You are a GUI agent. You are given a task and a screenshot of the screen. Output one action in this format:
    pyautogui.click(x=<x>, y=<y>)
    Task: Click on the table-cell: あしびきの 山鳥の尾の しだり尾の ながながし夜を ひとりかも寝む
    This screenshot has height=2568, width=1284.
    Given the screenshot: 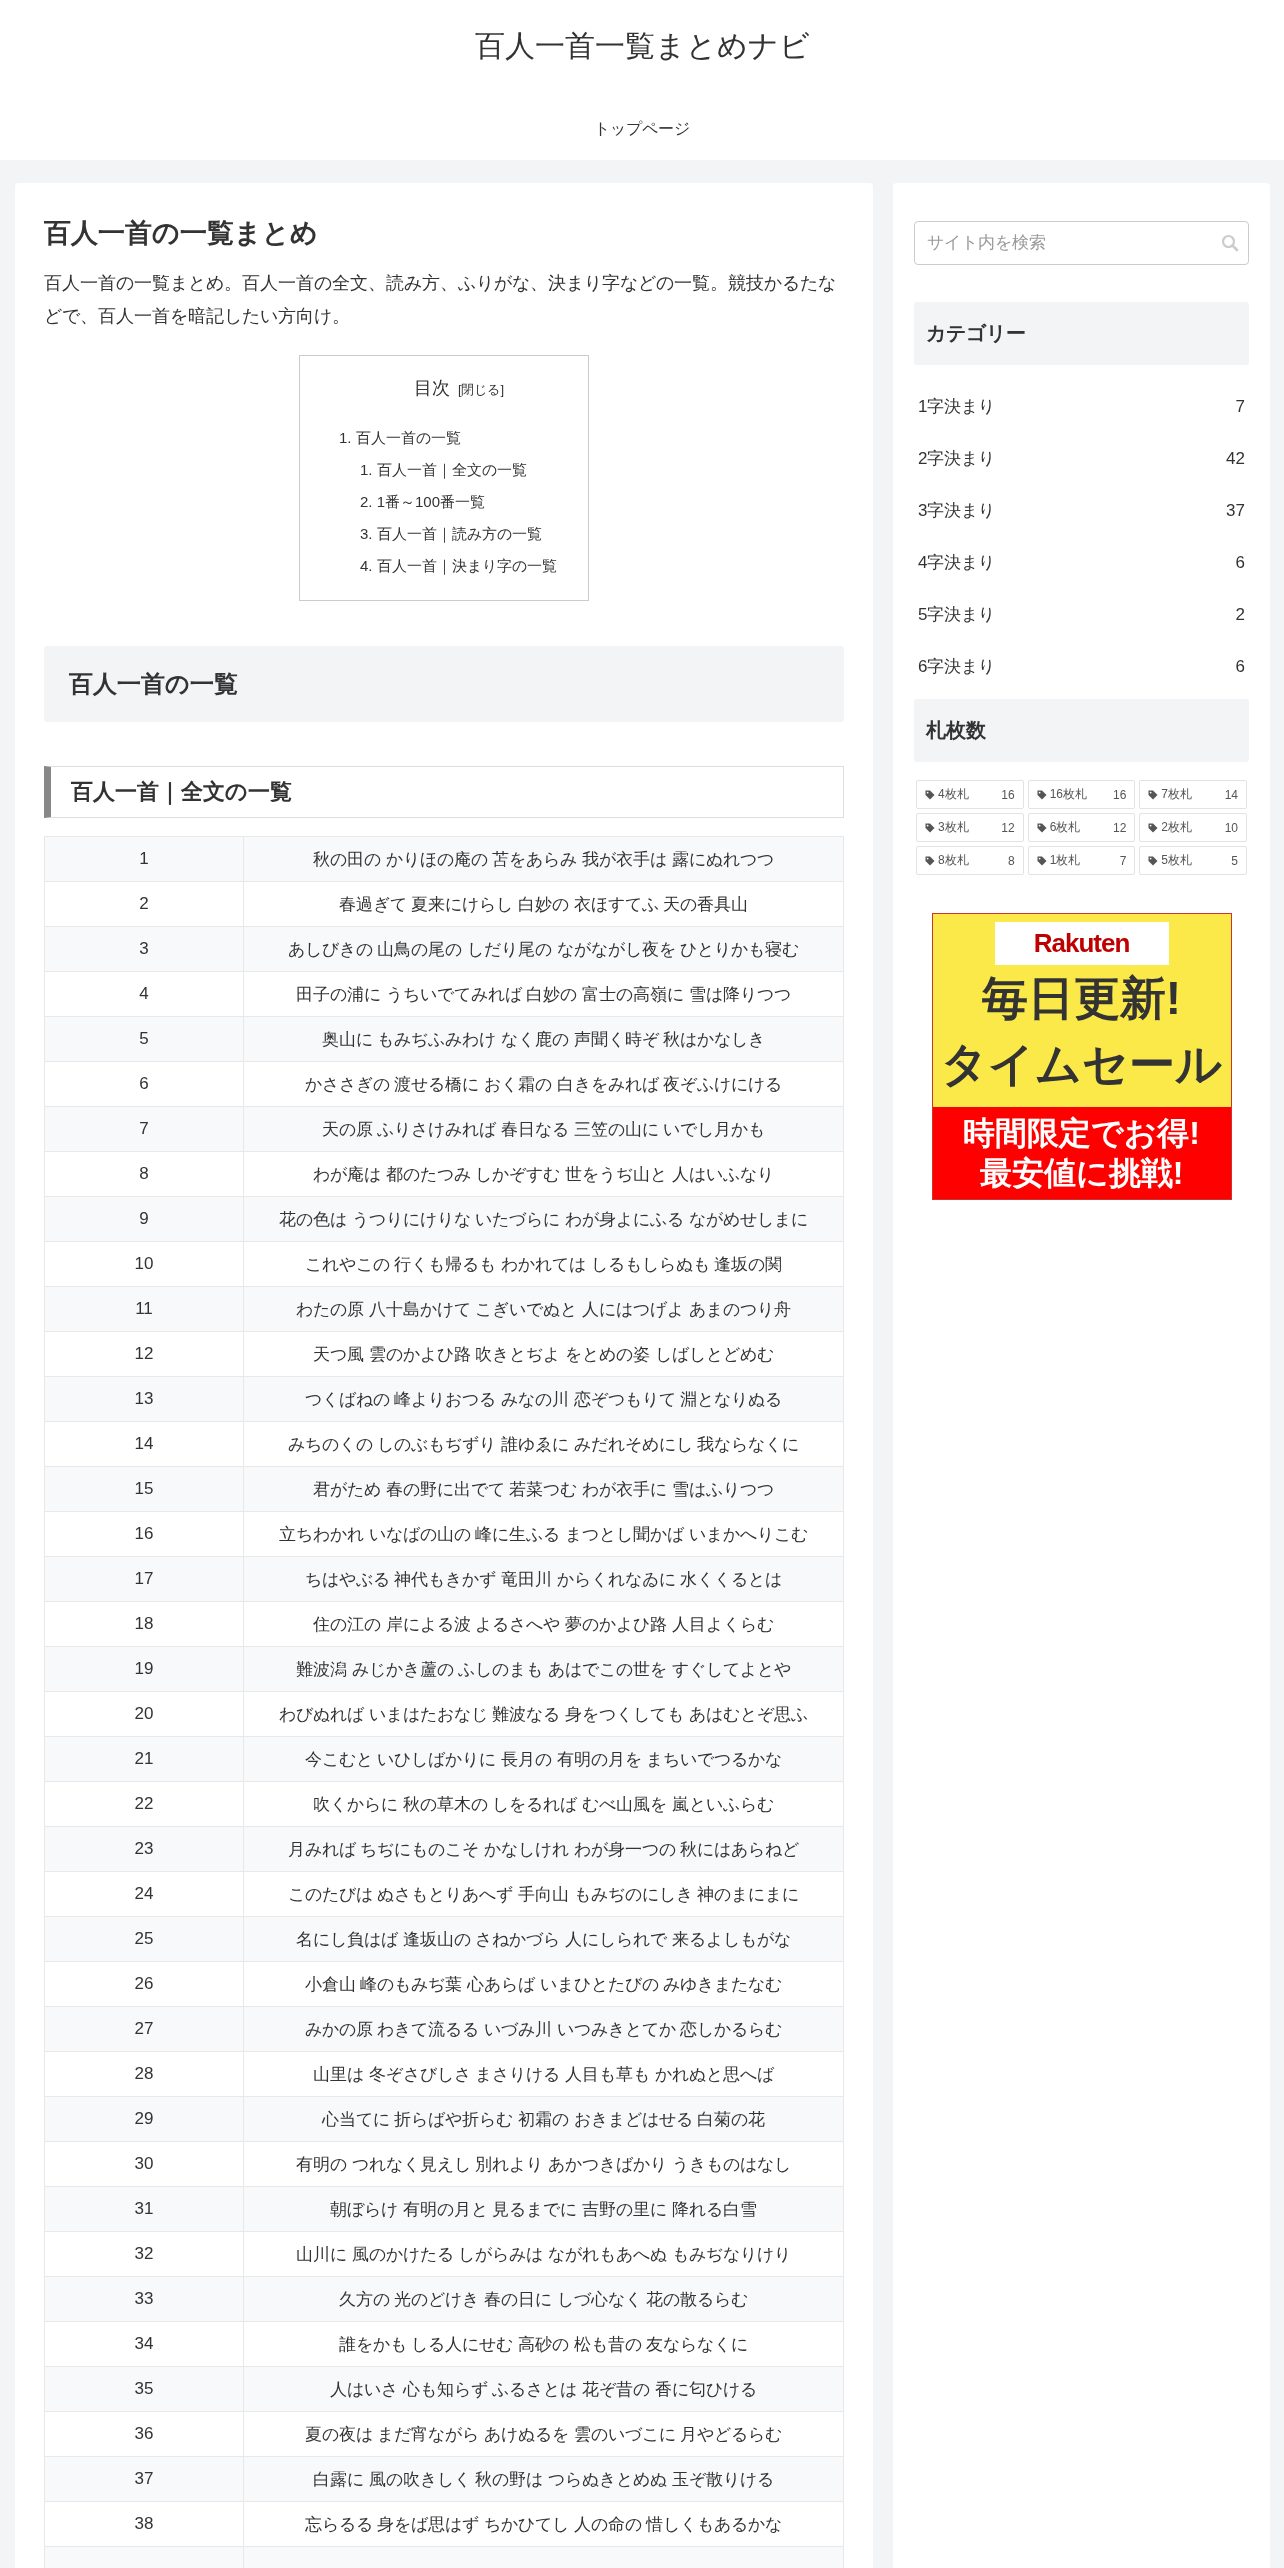 What is the action you would take?
    pyautogui.click(x=543, y=949)
    